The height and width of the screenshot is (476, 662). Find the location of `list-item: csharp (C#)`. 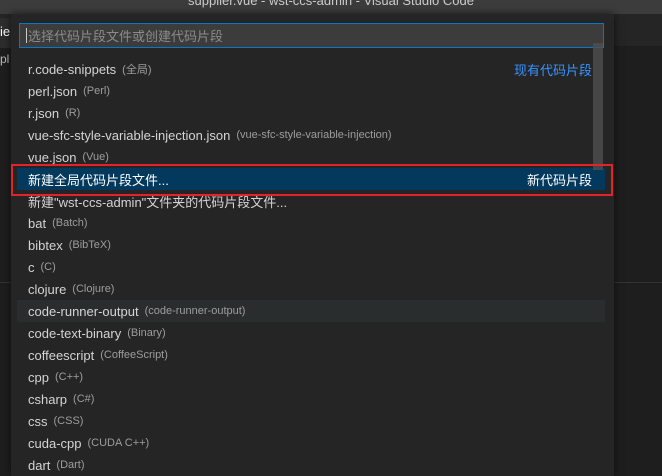

list-item: csharp (C#) is located at coordinates (311, 399).